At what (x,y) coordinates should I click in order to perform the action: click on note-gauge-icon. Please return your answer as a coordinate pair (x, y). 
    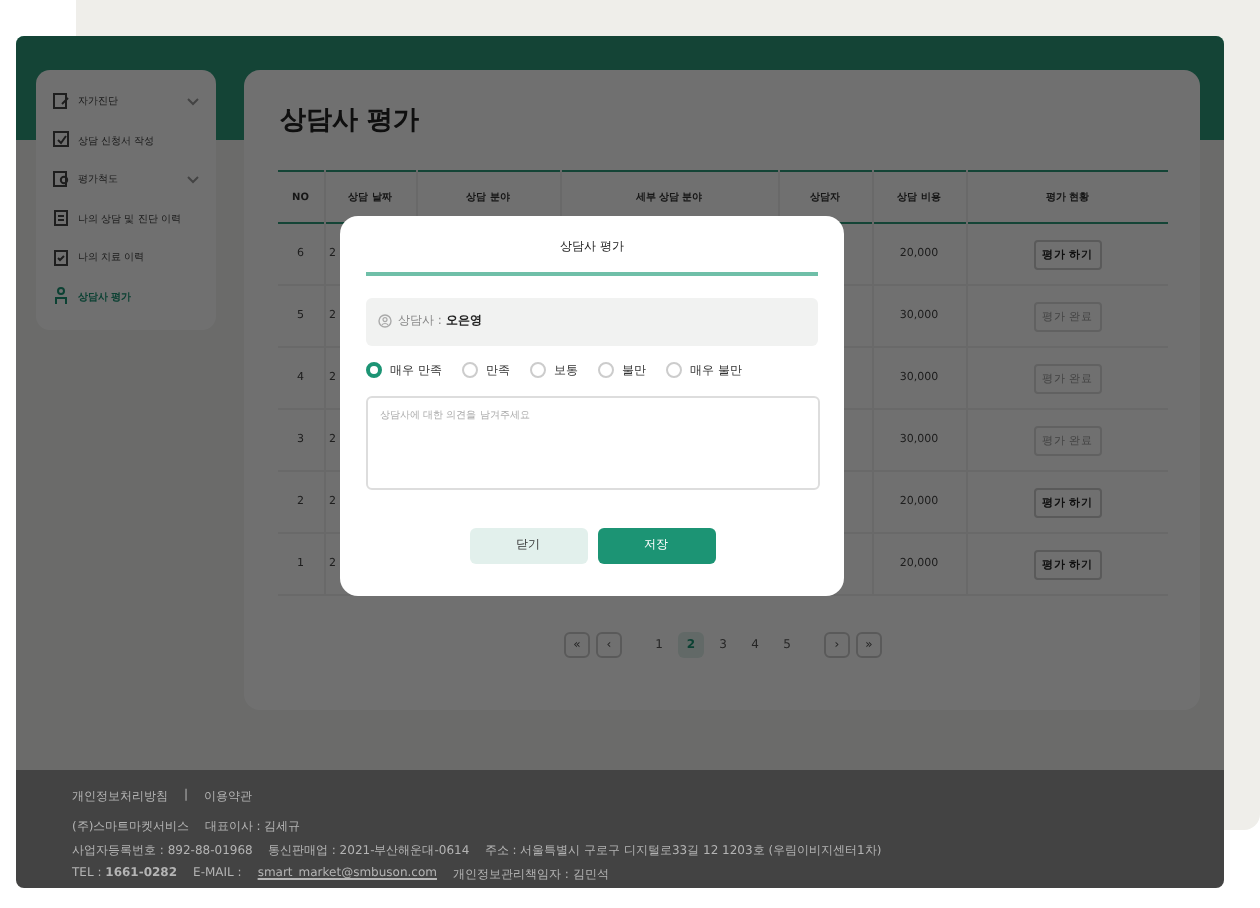
    Looking at the image, I should click on (61, 179).